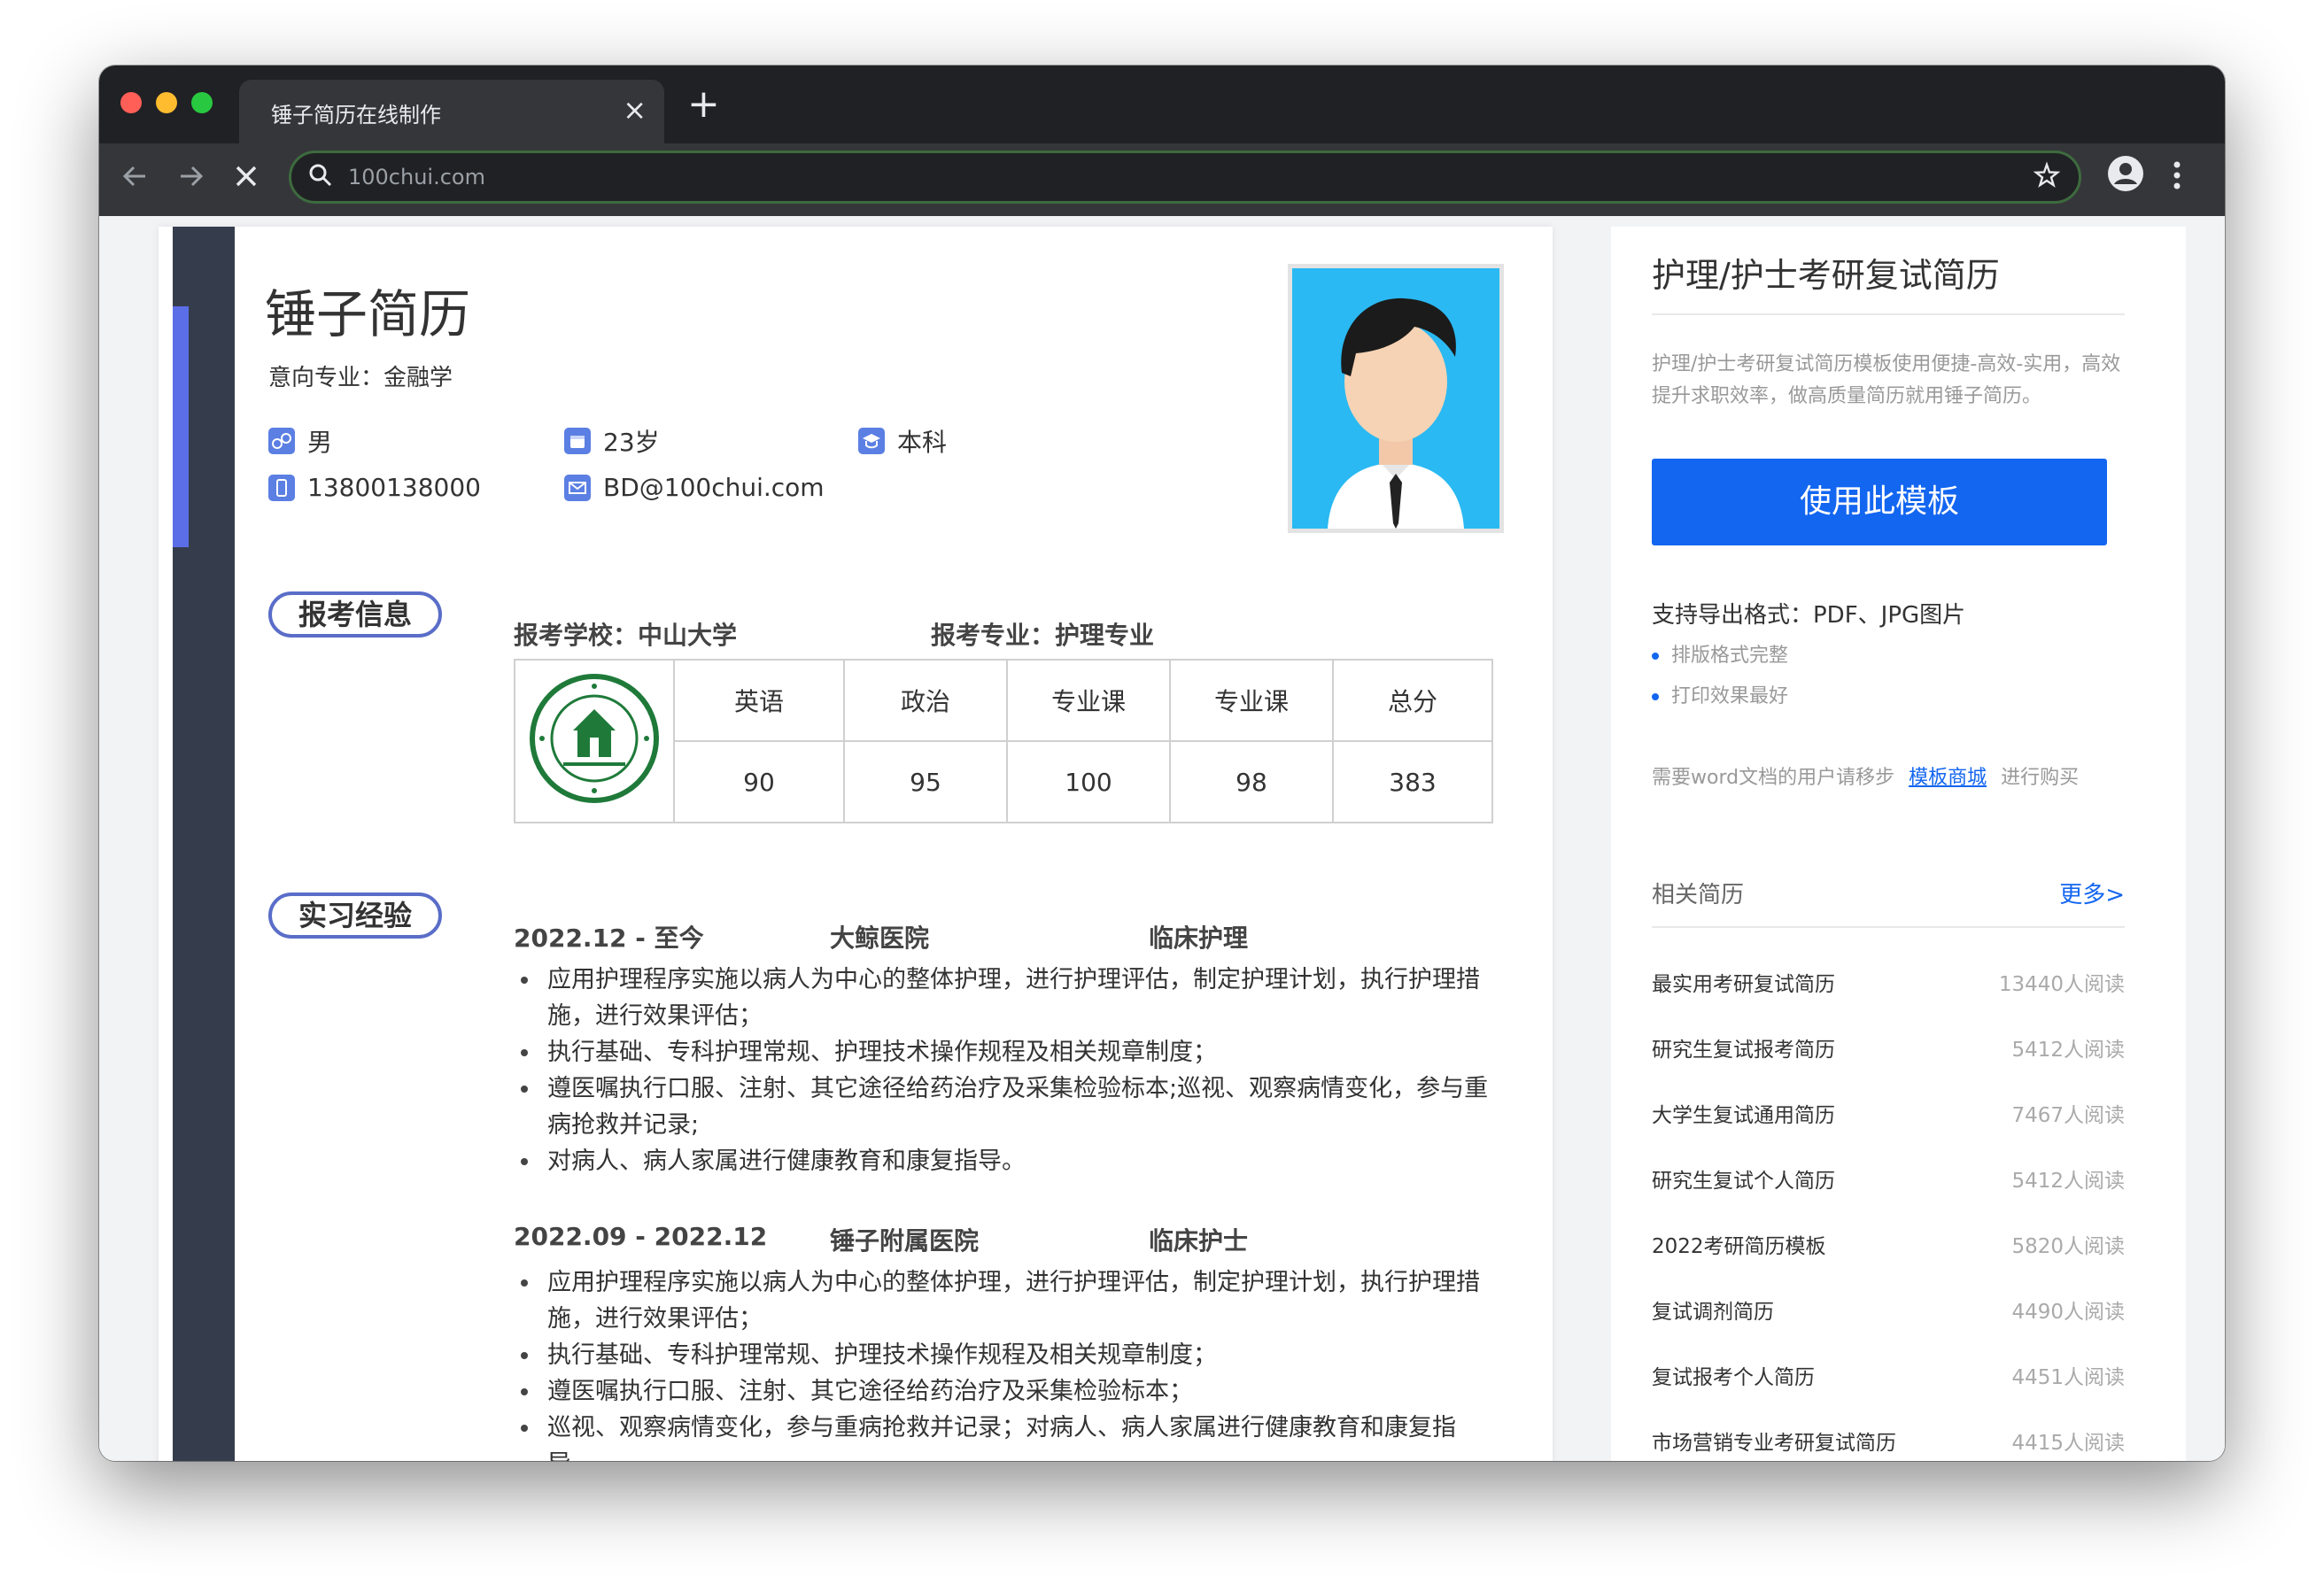 The image size is (2324, 1592). What do you see at coordinates (759, 781) in the screenshot?
I see `score-english: 90` at bounding box center [759, 781].